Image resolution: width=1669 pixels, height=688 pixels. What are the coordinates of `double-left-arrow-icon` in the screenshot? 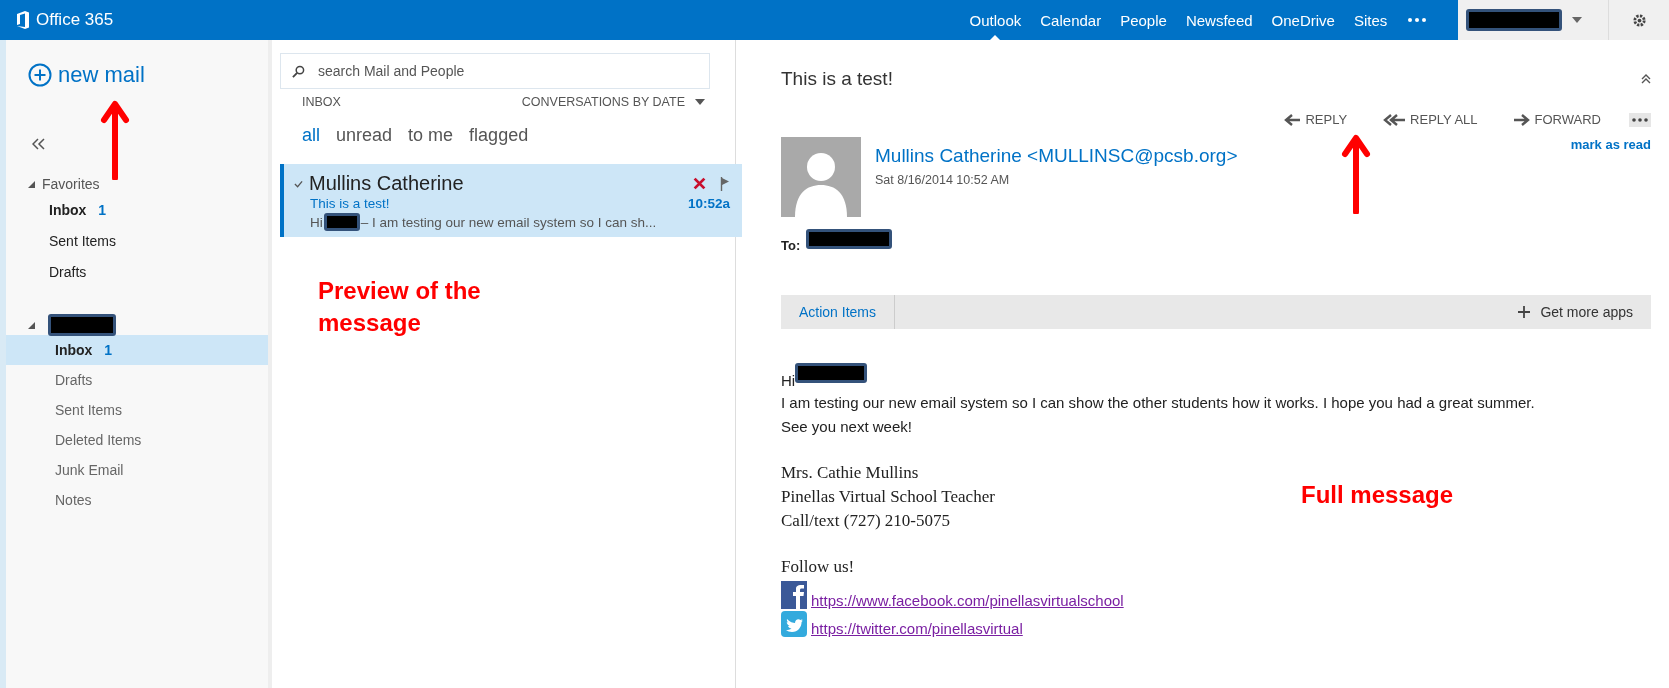 It's located at (1394, 119).